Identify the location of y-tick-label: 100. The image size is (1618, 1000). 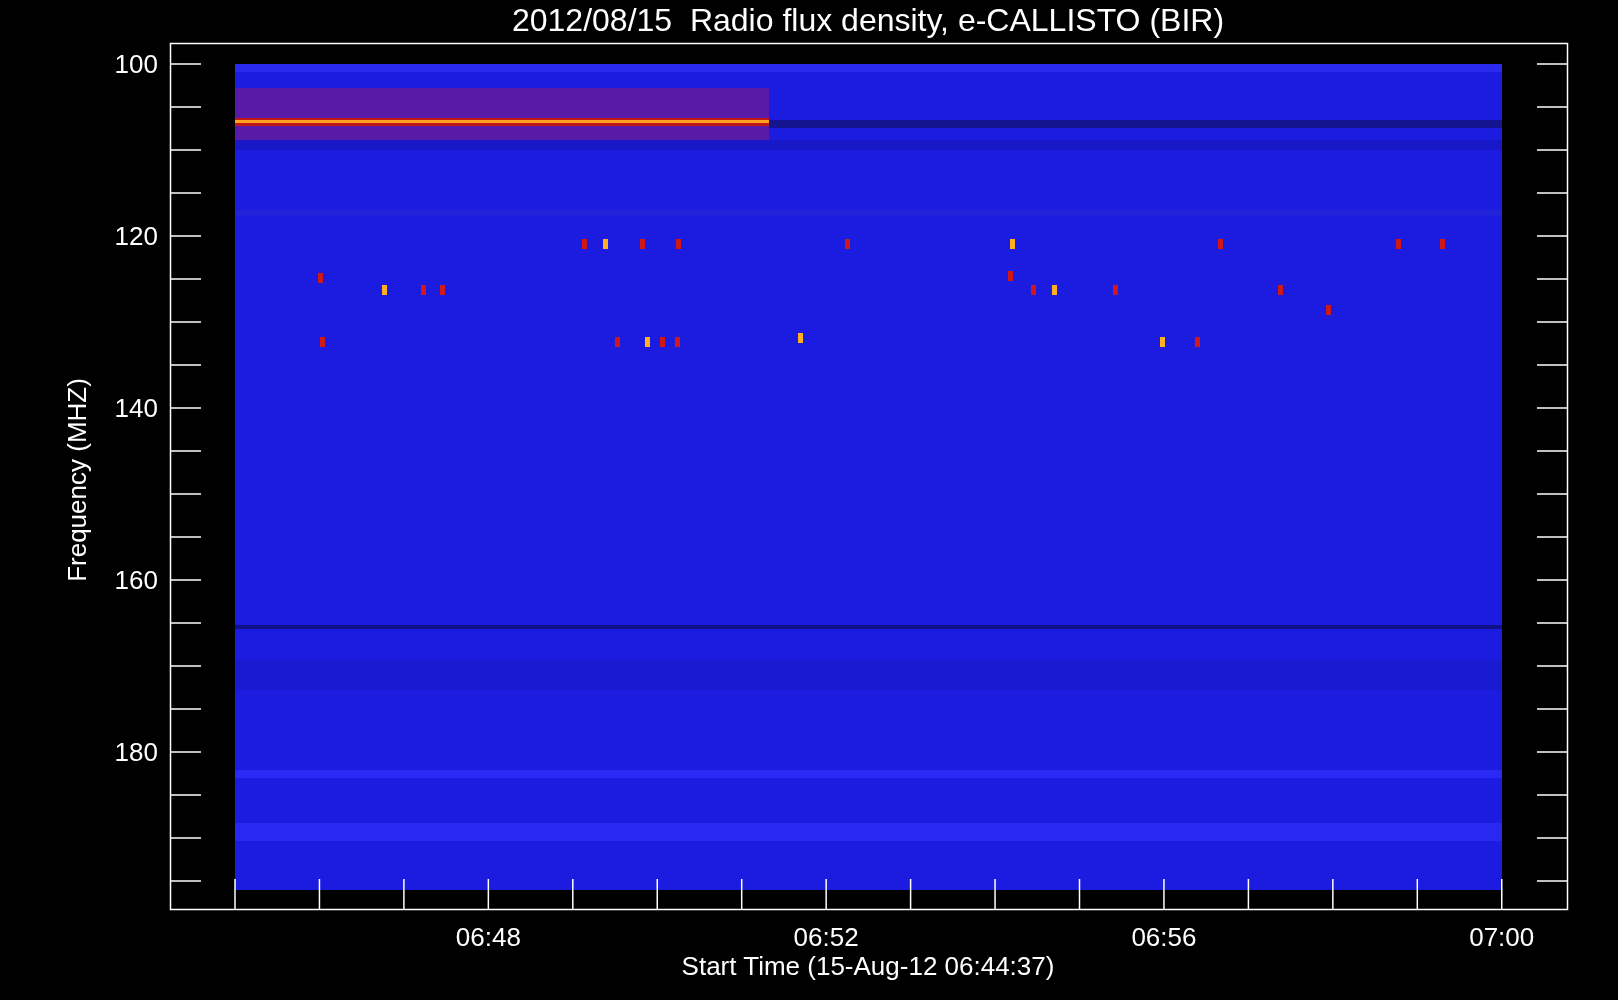
(136, 64).